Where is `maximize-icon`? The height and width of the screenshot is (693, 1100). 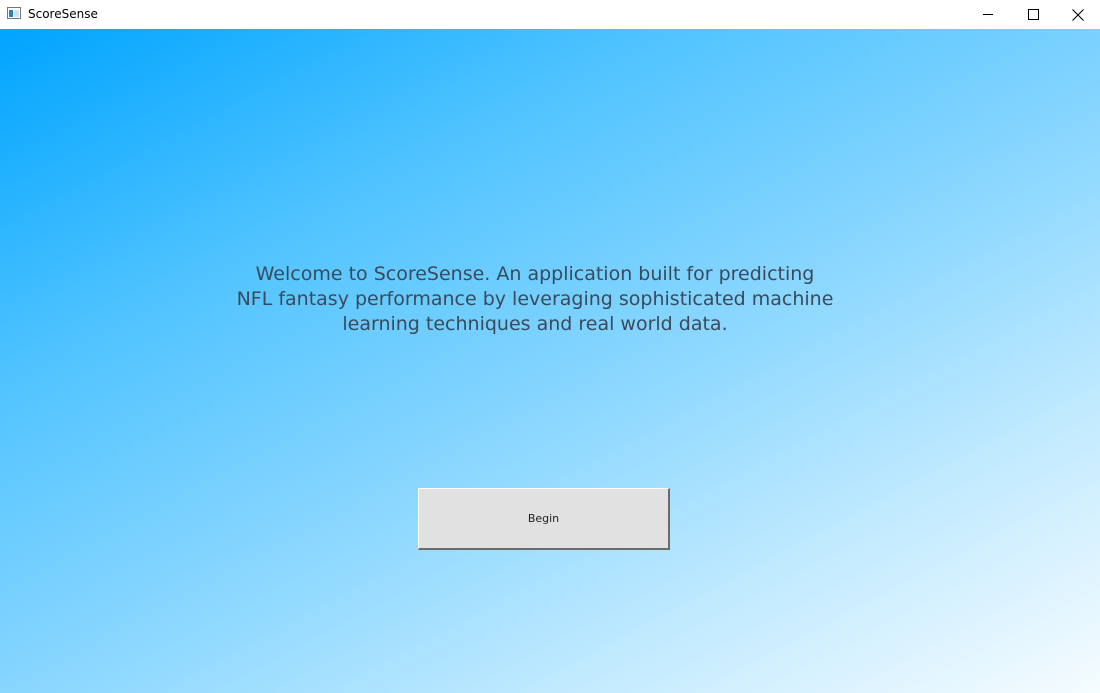 maximize-icon is located at coordinates (1033, 14).